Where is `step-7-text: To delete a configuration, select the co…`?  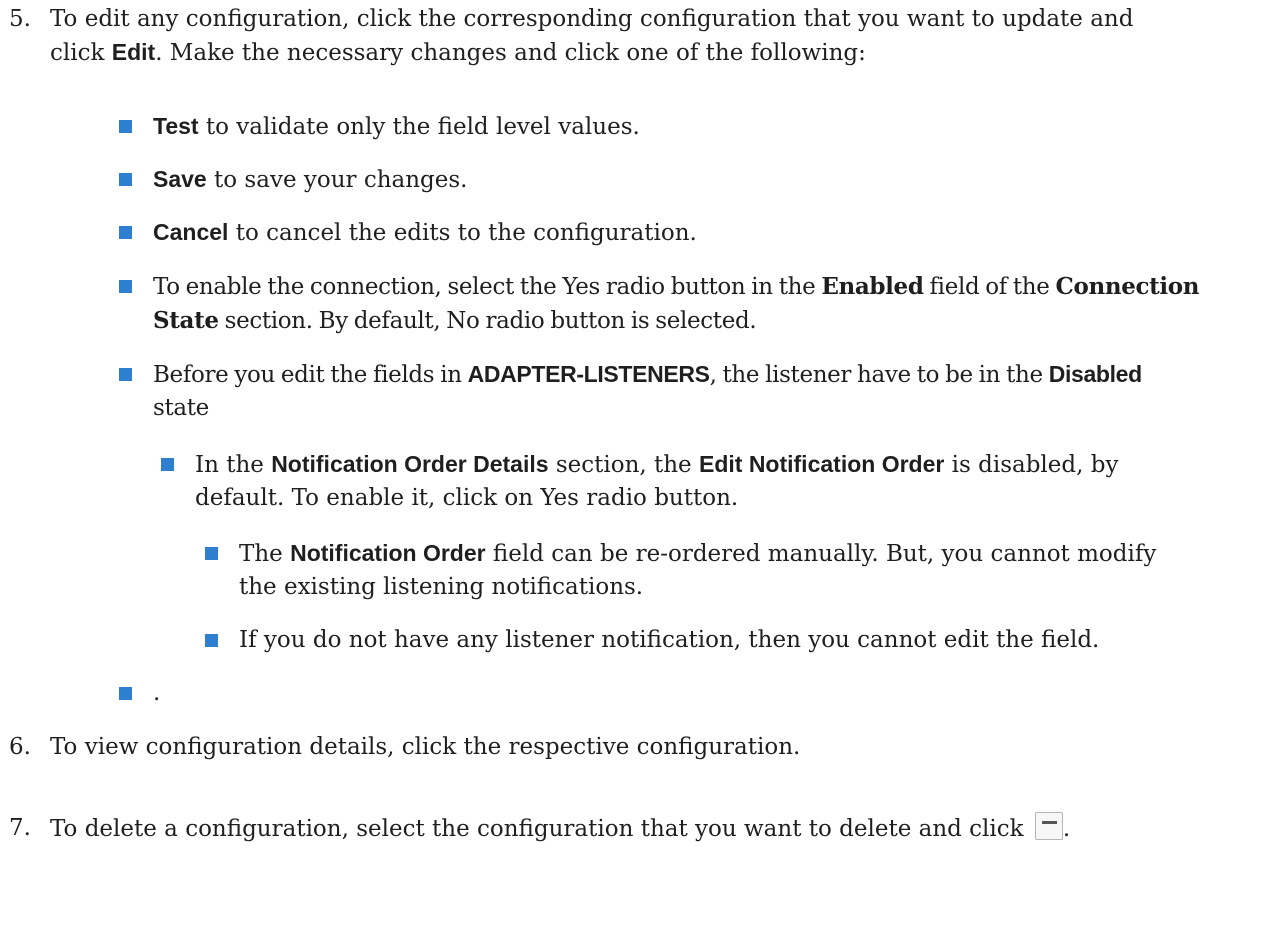 step-7-text: To delete a configuration, select the co… is located at coordinates (652, 829).